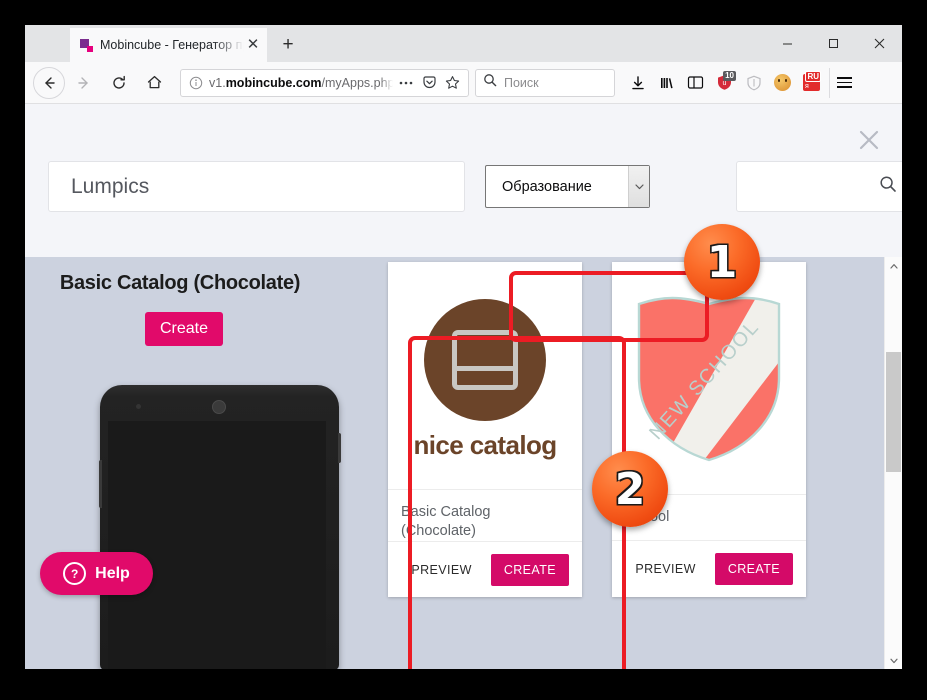 The height and width of the screenshot is (700, 927). What do you see at coordinates (288, 45) in the screenshot?
I see `new-tab-button: +` at bounding box center [288, 45].